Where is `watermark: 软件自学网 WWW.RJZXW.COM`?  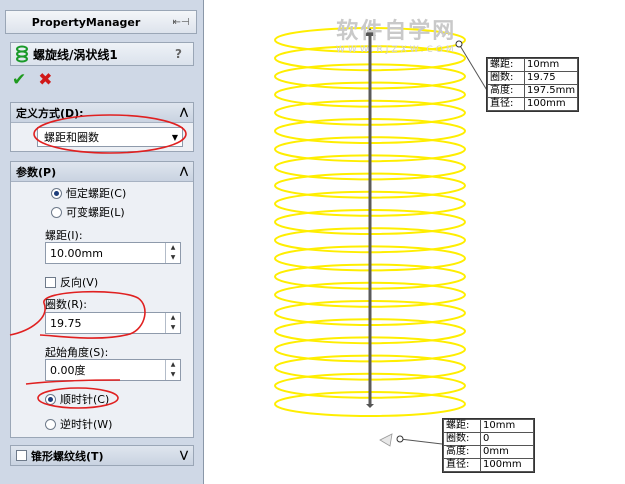 watermark: 软件自学网 WWW.RJZXW.COM is located at coordinates (396, 34).